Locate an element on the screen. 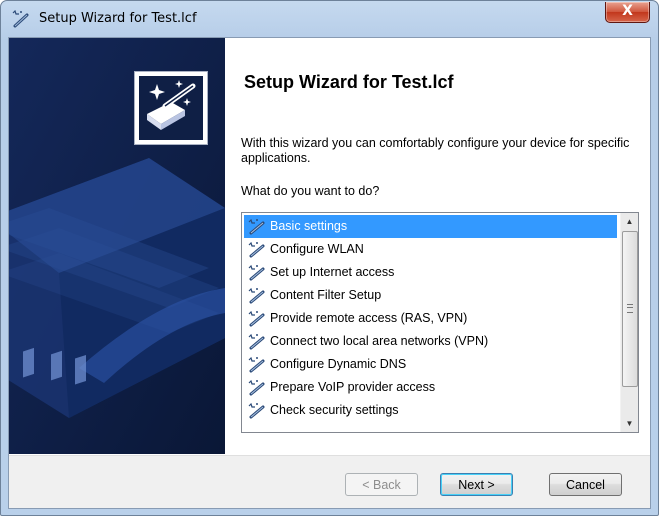  scroll-grip-icon is located at coordinates (630, 308).